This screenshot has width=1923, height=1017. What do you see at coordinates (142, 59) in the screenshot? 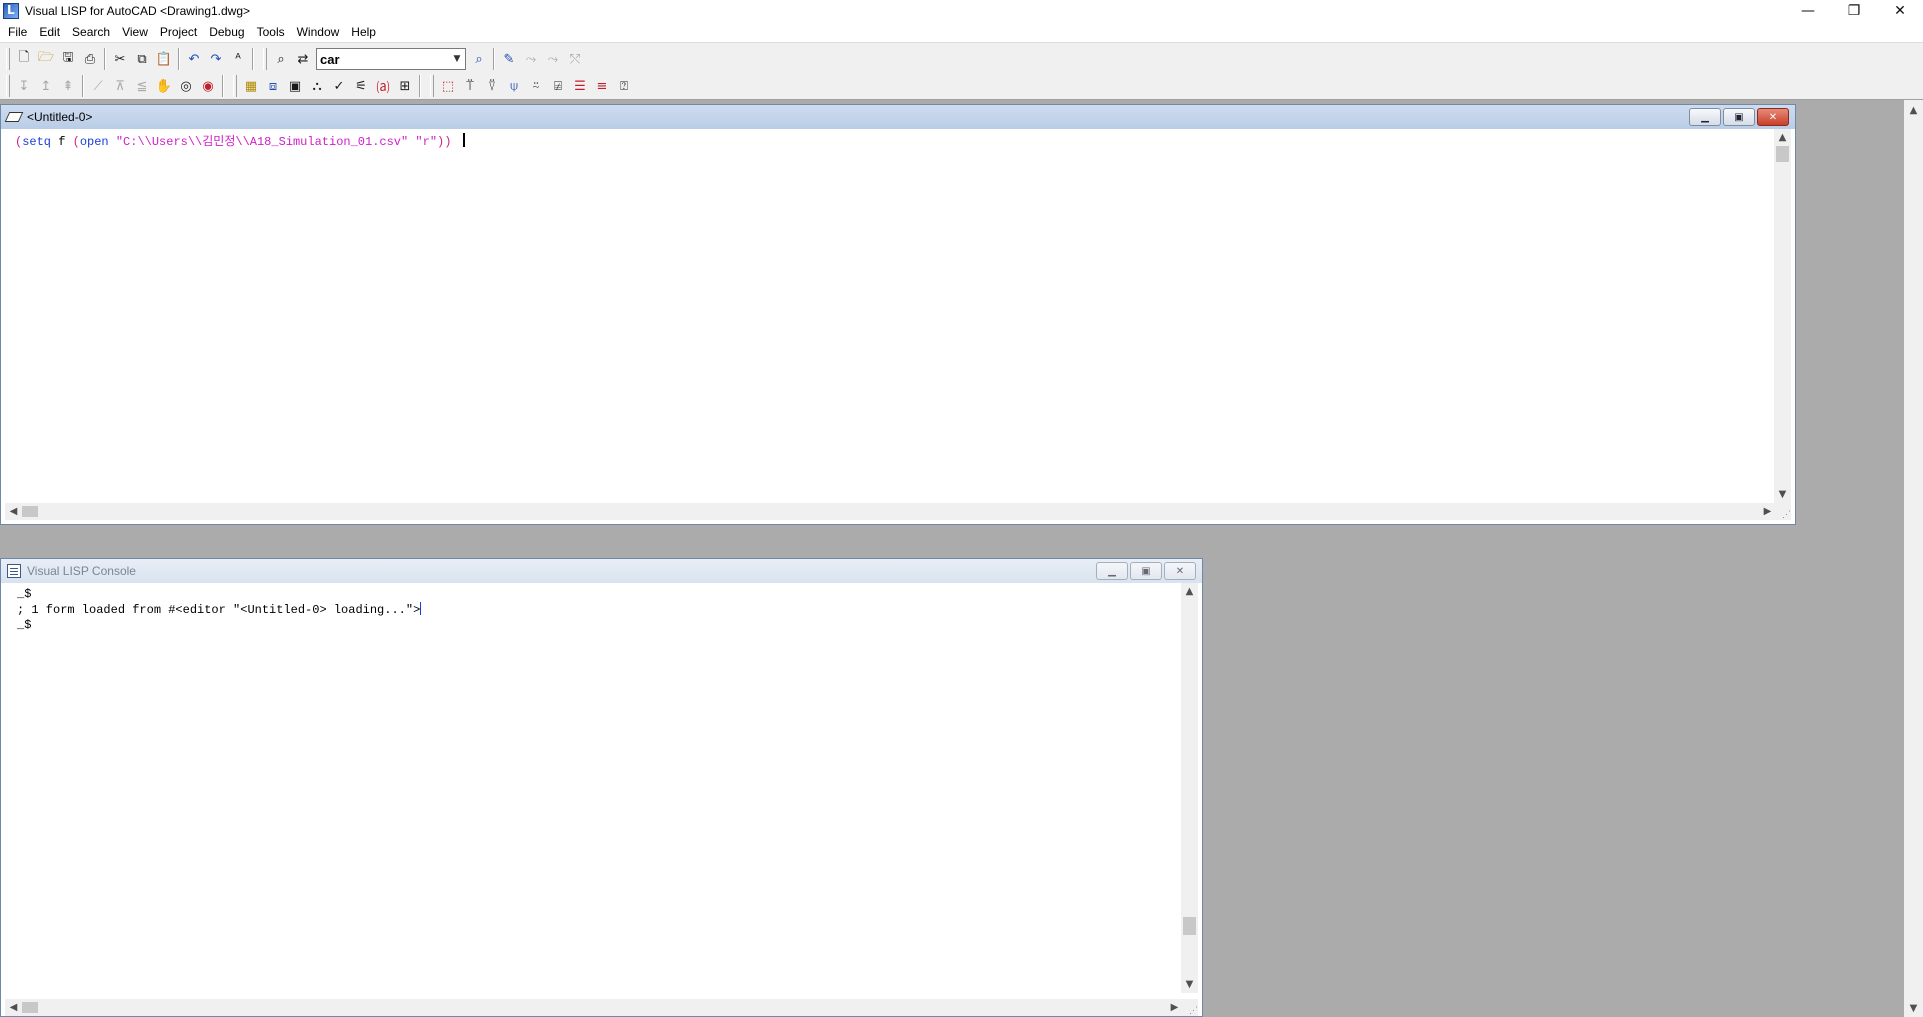
I see `copy-icon: ⧉` at bounding box center [142, 59].